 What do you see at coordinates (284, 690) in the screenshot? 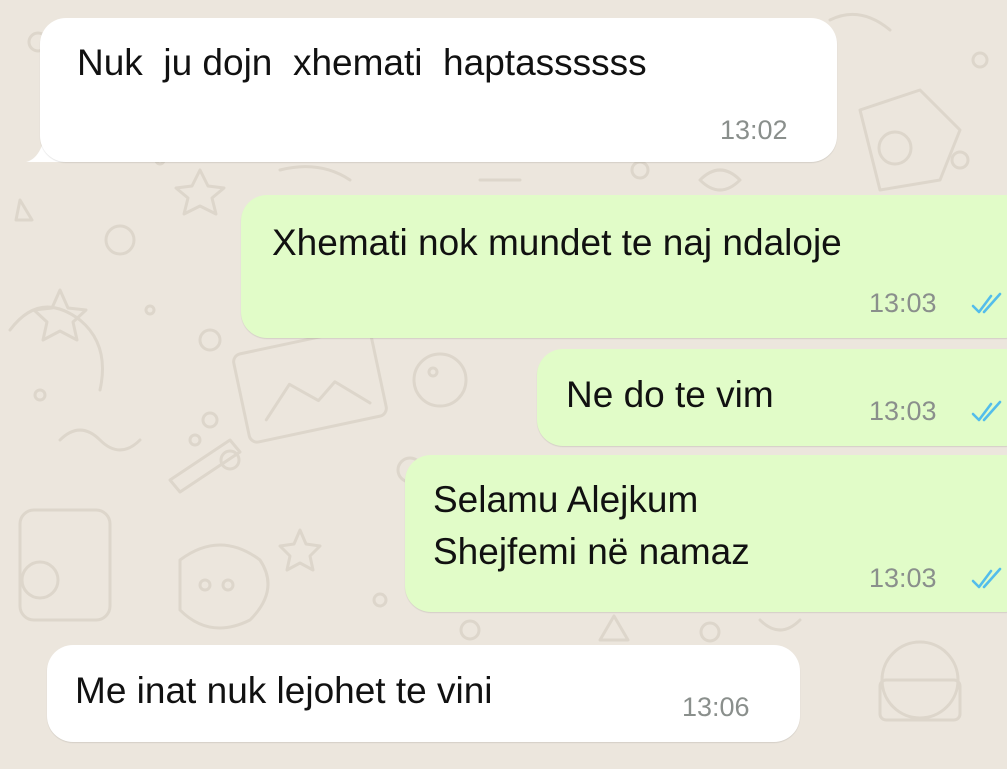
I see `message-text: Me inat nuk lejohet te vini` at bounding box center [284, 690].